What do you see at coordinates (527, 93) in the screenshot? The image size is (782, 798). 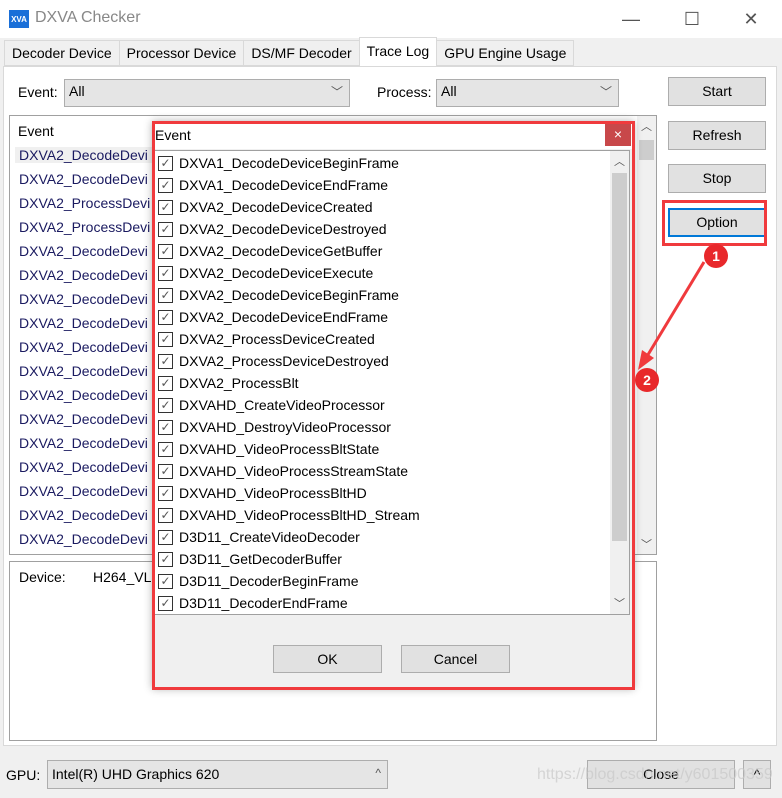 I see `process-filter-select: All ﹀` at bounding box center [527, 93].